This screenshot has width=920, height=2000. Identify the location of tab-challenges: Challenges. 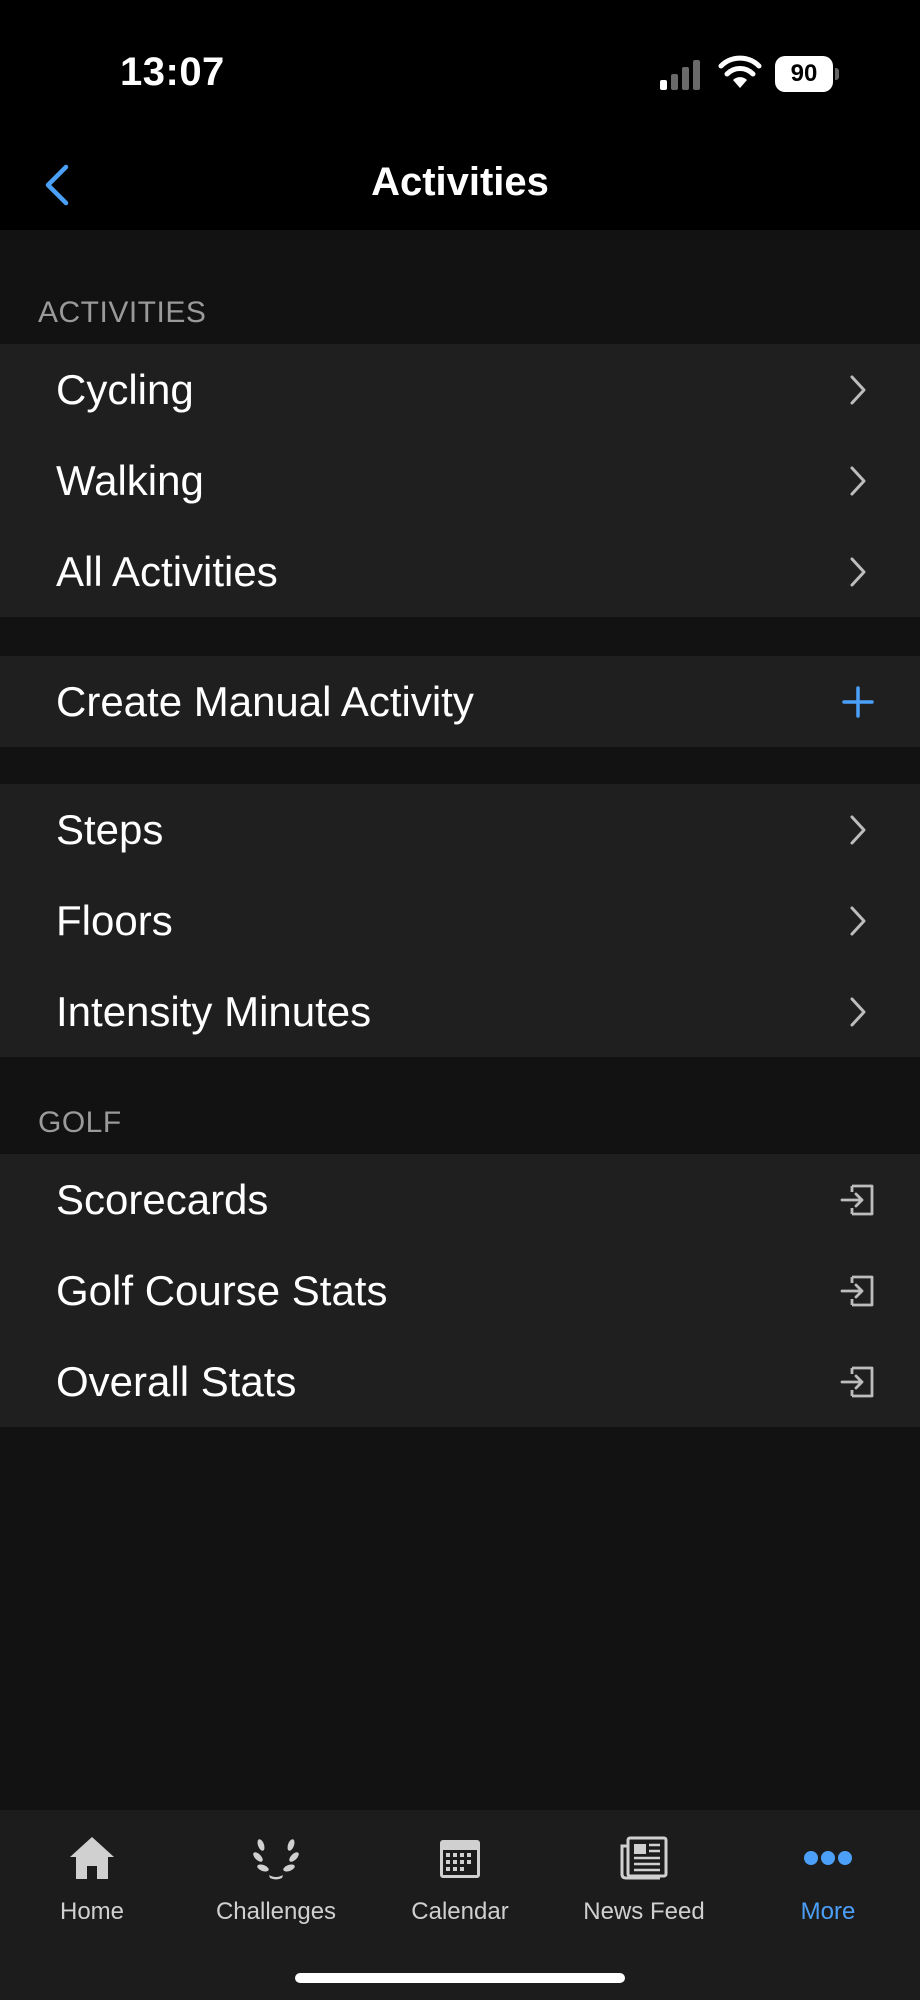
(276, 1885).